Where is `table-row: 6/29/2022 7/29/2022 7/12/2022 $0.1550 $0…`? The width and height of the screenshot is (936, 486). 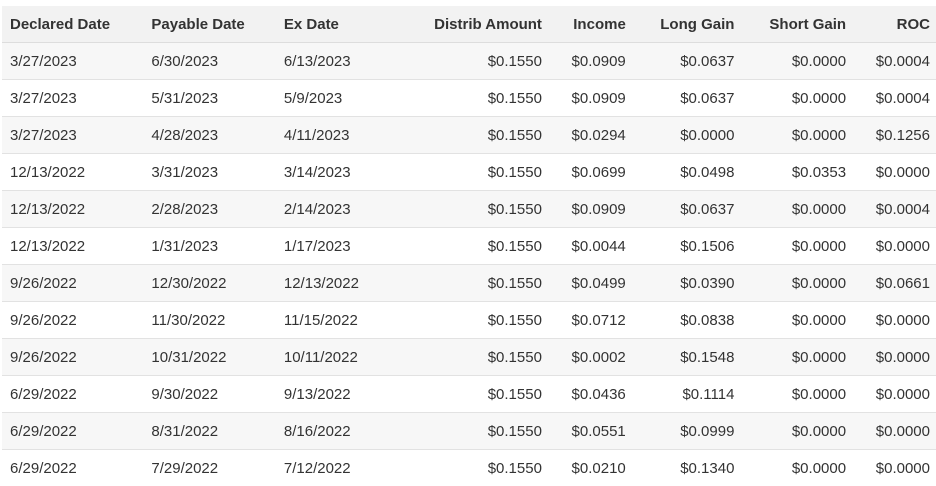 table-row: 6/29/2022 7/29/2022 7/12/2022 $0.1550 $0… is located at coordinates (469, 467).